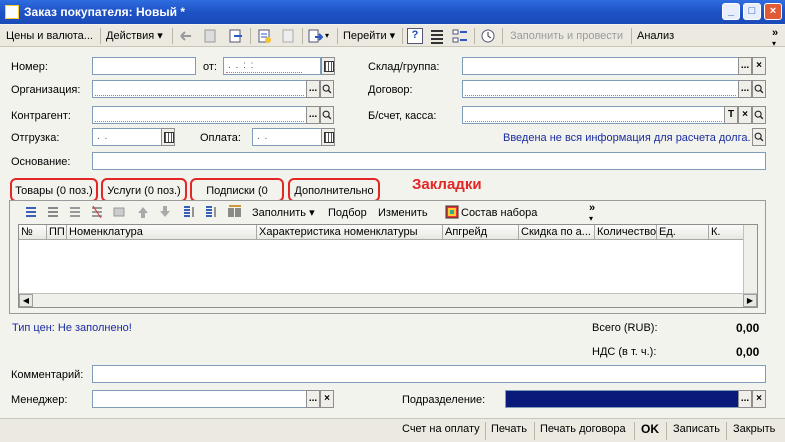  What do you see at coordinates (144, 66) in the screenshot?
I see `number-field` at bounding box center [144, 66].